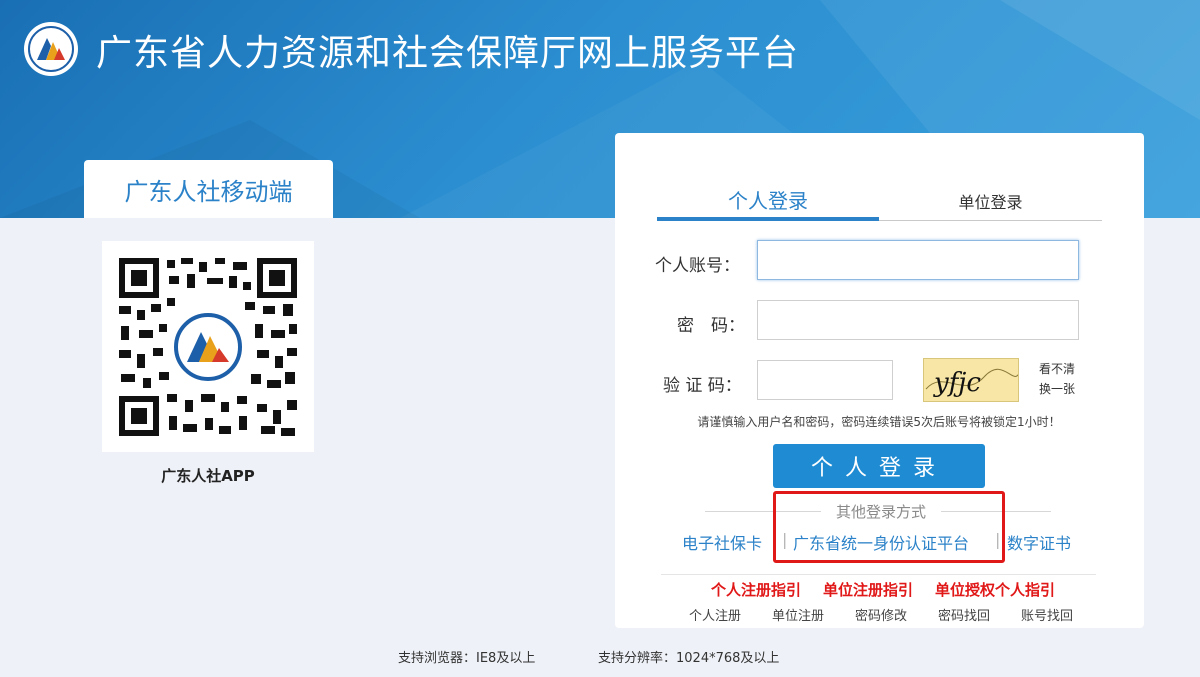  I want to click on captcha-text: yfjc, so click(957, 383).